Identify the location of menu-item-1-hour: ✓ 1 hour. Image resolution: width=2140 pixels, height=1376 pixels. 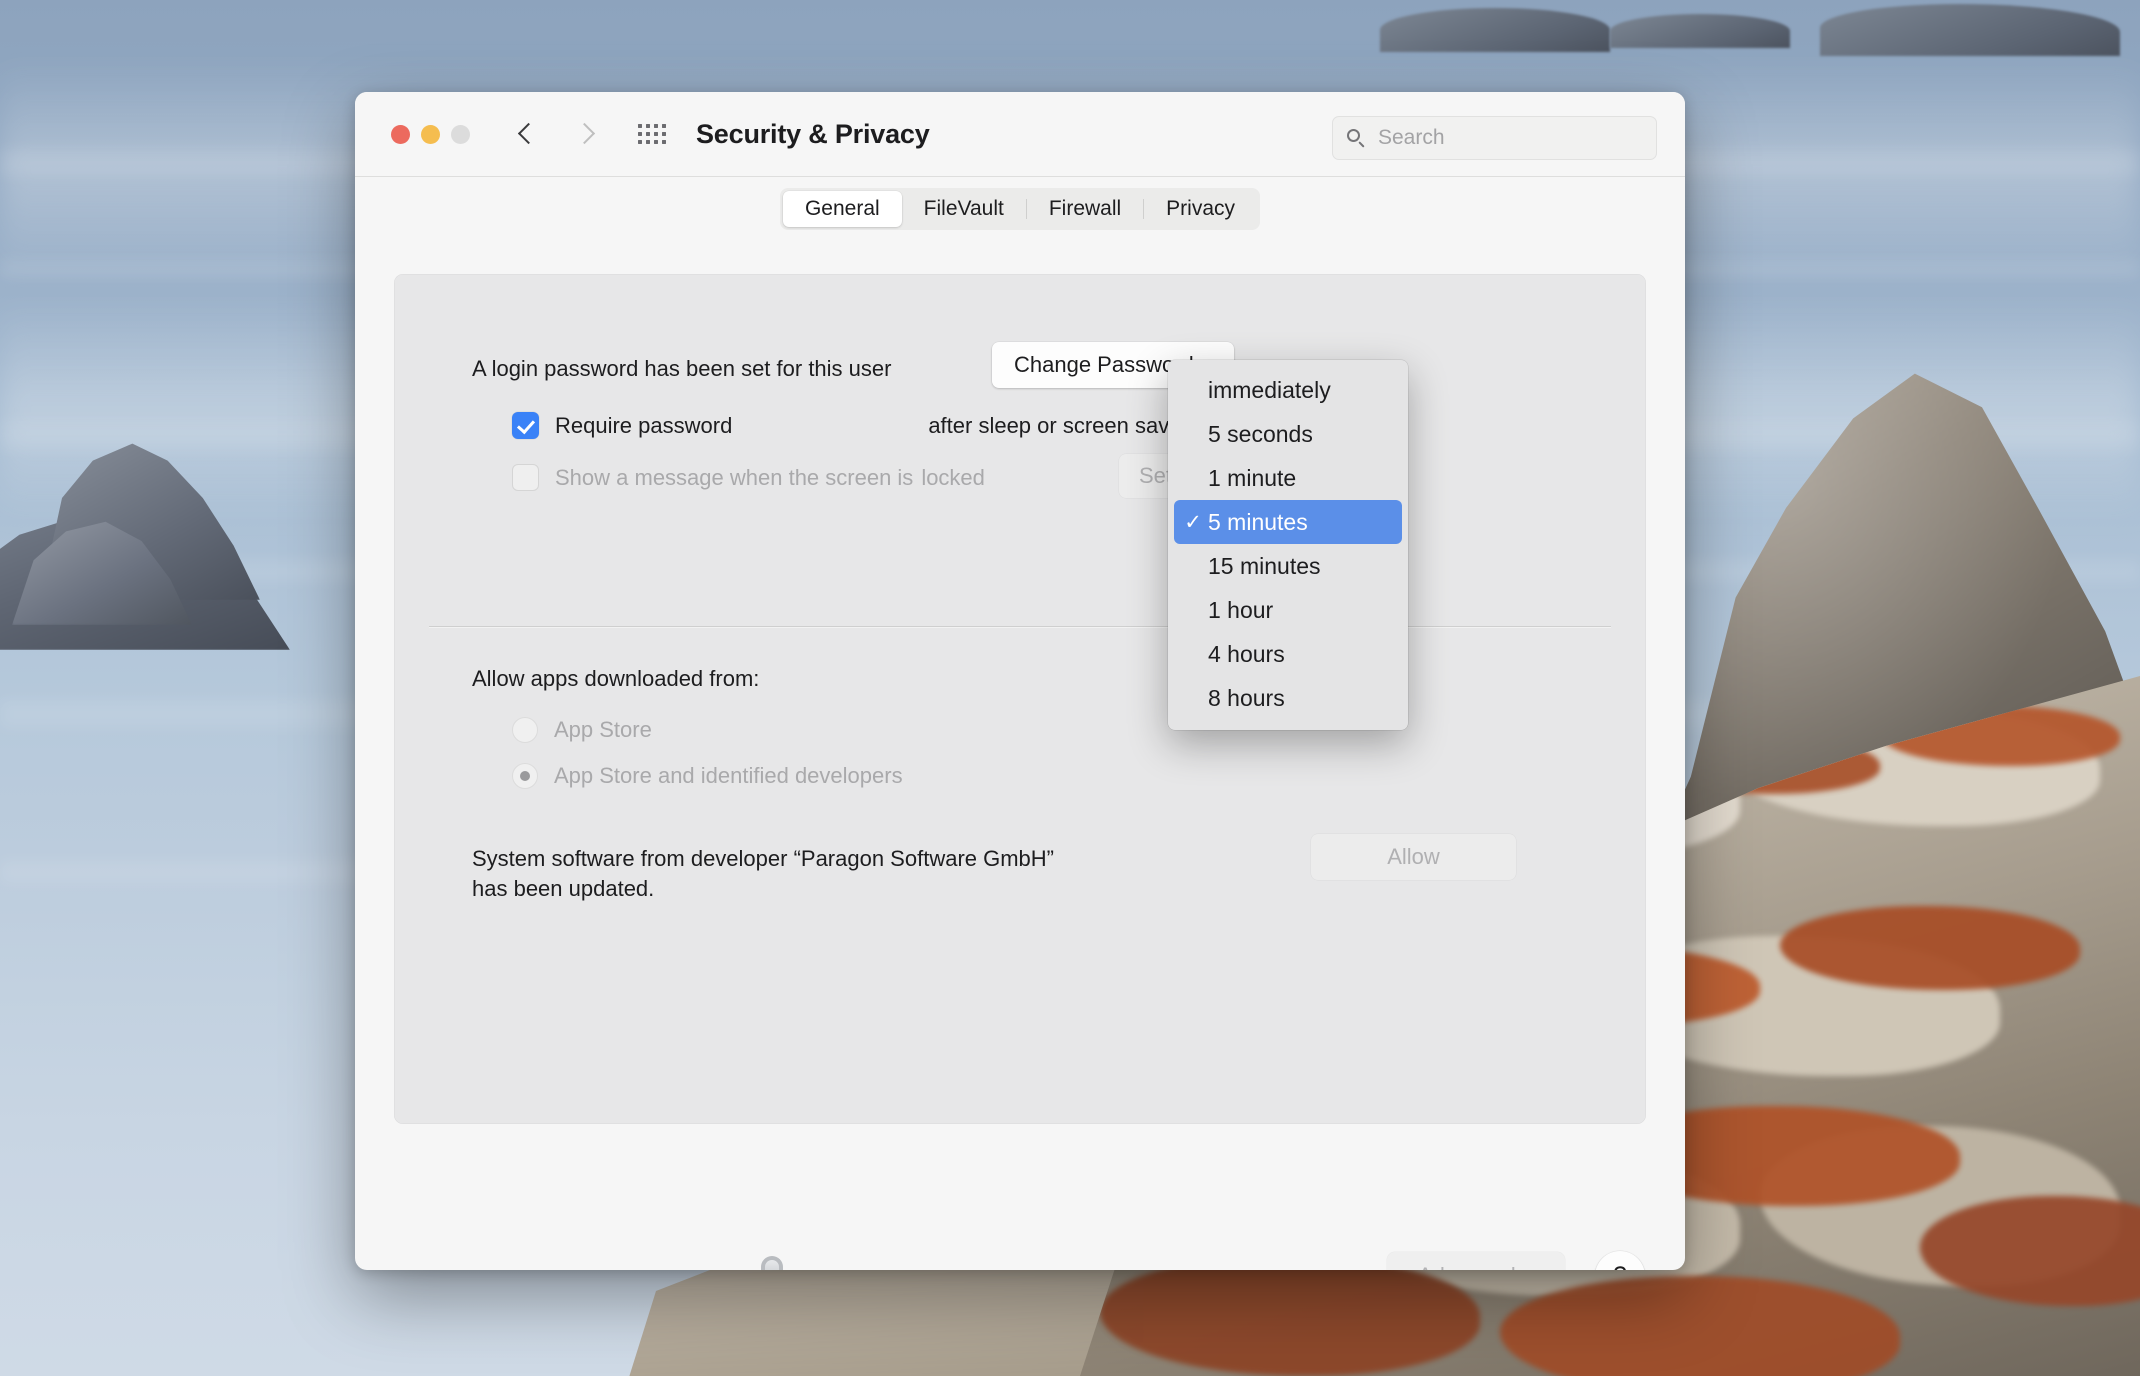
(1288, 610).